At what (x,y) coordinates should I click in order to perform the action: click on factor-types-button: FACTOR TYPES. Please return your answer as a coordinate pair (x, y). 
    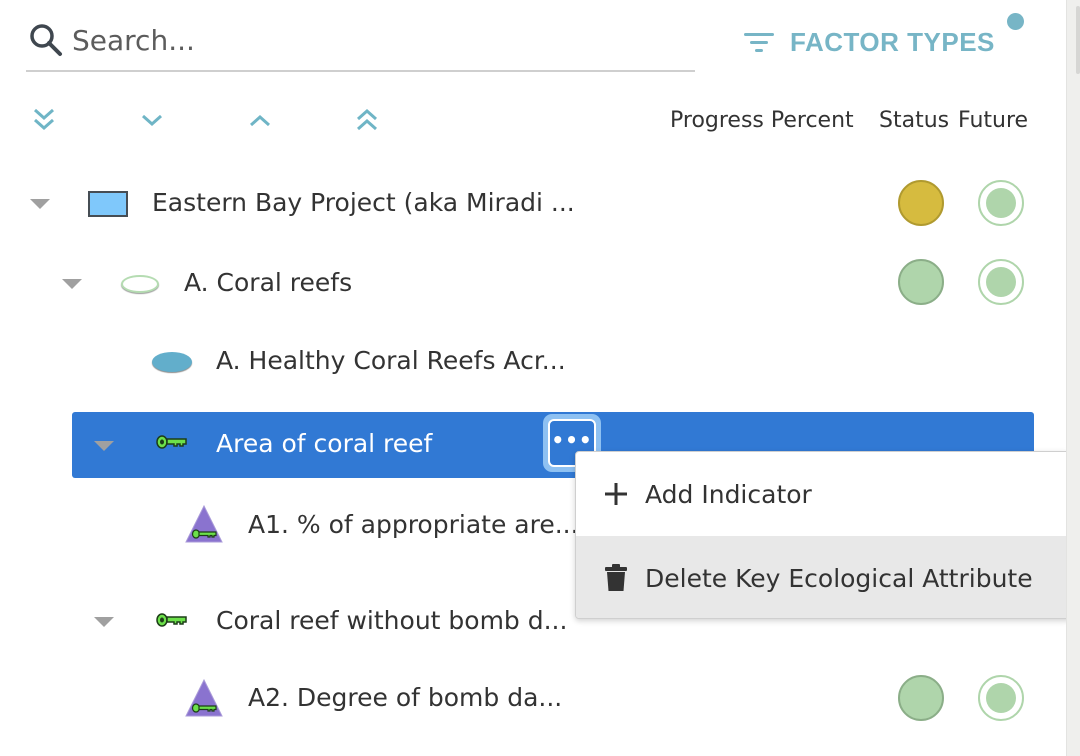
    Looking at the image, I should click on (868, 42).